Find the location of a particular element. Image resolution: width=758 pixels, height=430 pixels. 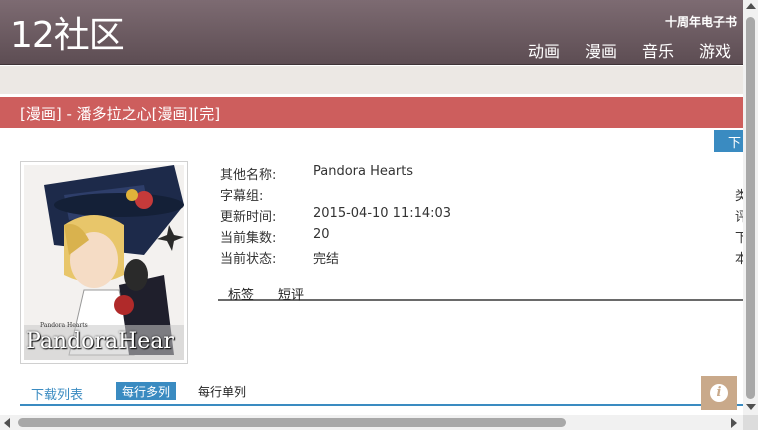

info-label: 当前状态: is located at coordinates (248, 259).